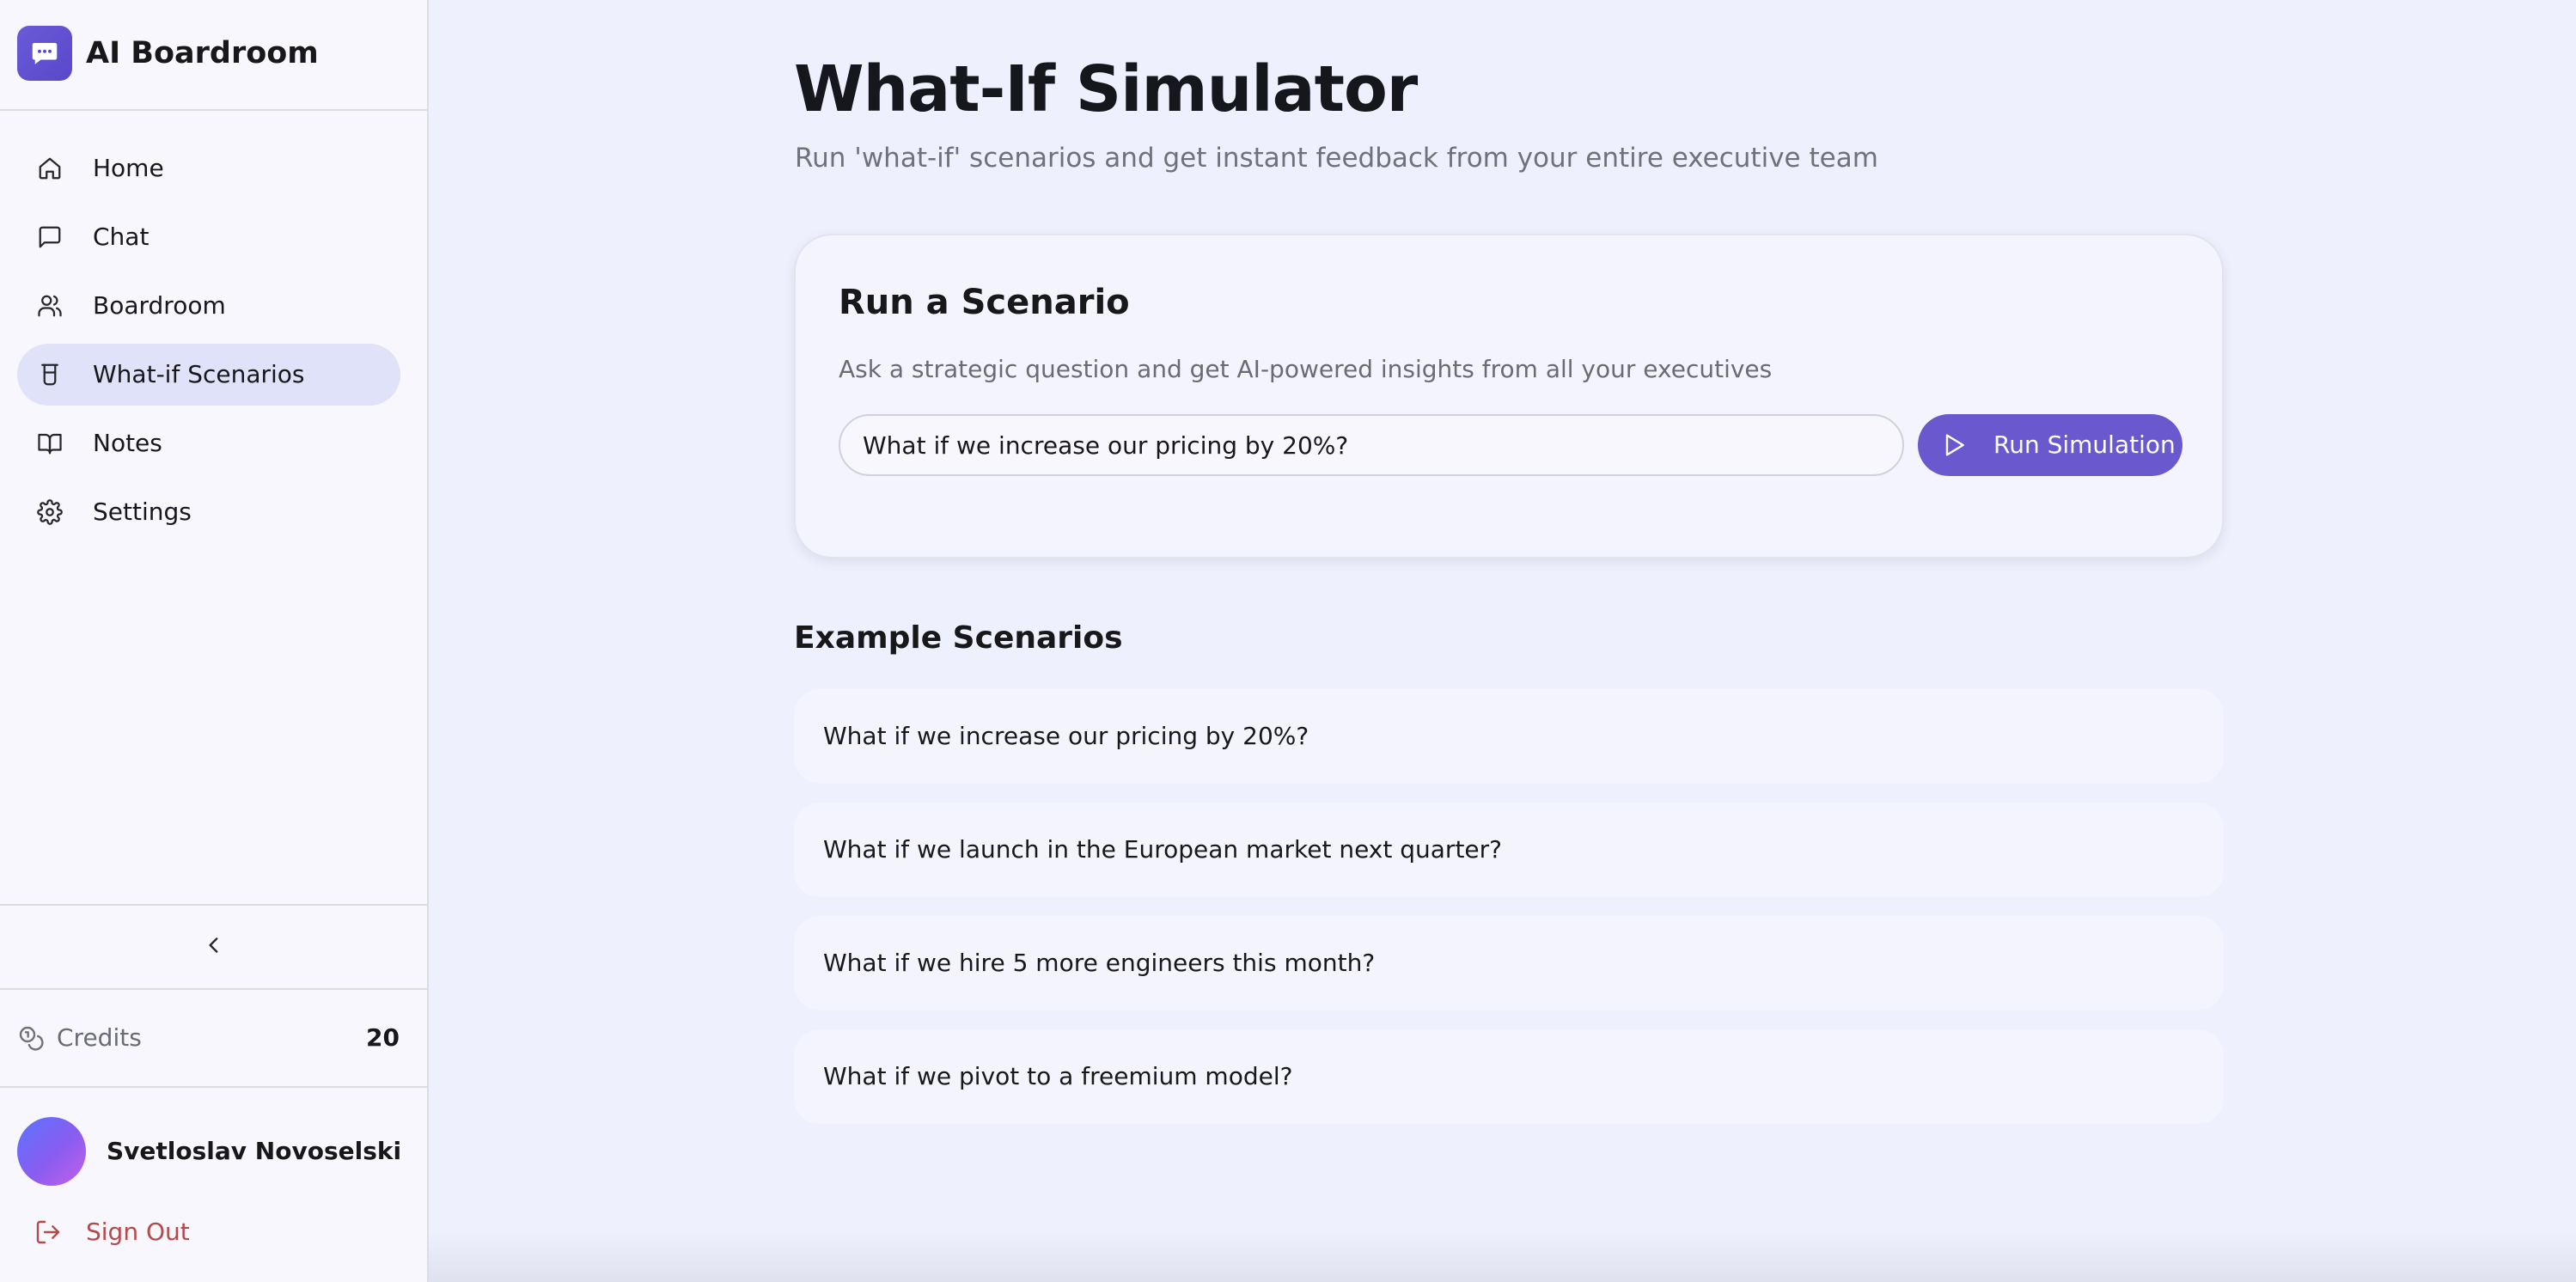 This screenshot has height=1282, width=2576. I want to click on run-simulation-button: Run Simulation, so click(2050, 445).